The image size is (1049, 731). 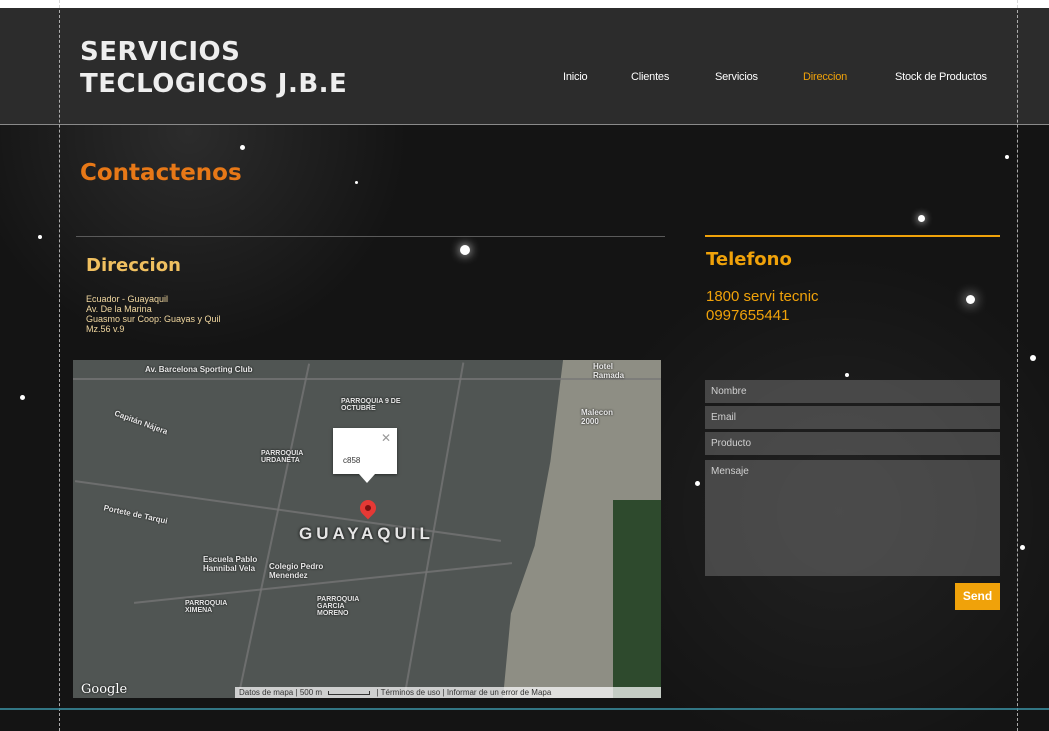 I want to click on top-strip, so click(x=524, y=4).